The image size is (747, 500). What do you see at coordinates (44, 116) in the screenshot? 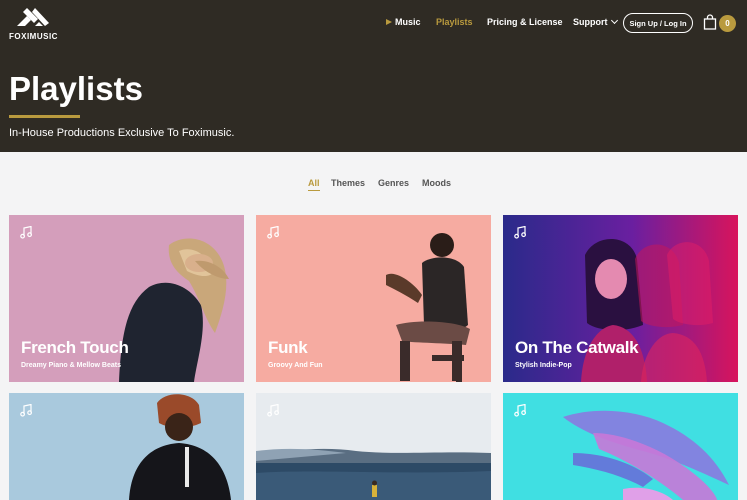
I see `title-underline` at bounding box center [44, 116].